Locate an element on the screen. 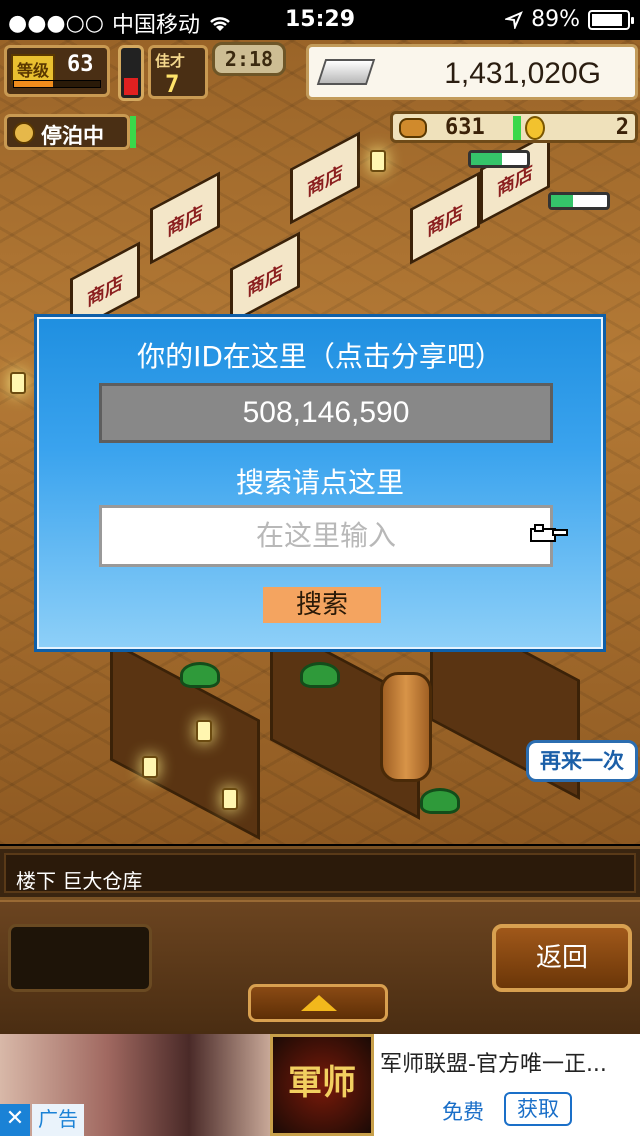 This screenshot has height=1136, width=640. staff-label: 佳才 is located at coordinates (170, 61).